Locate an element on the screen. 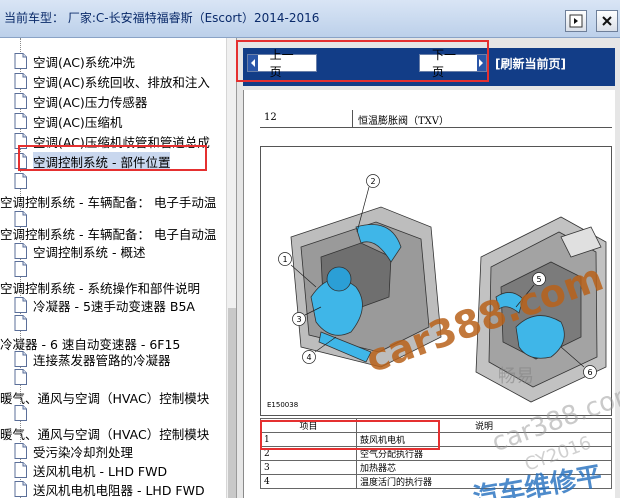  legend-desc: 加热器芯 is located at coordinates (484, 467).